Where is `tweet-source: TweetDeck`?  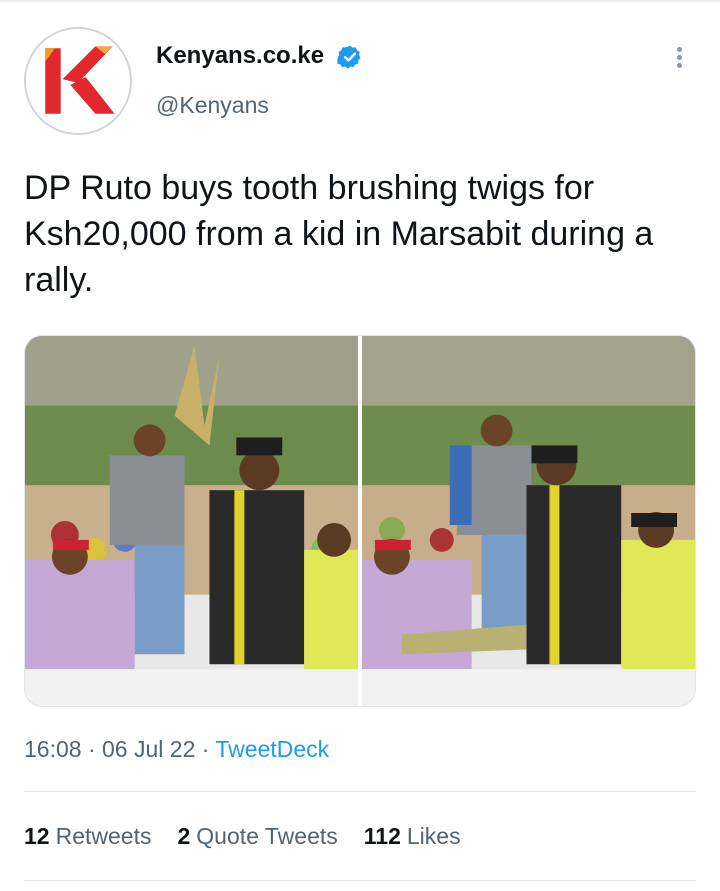
tweet-source: TweetDeck is located at coordinates (272, 749).